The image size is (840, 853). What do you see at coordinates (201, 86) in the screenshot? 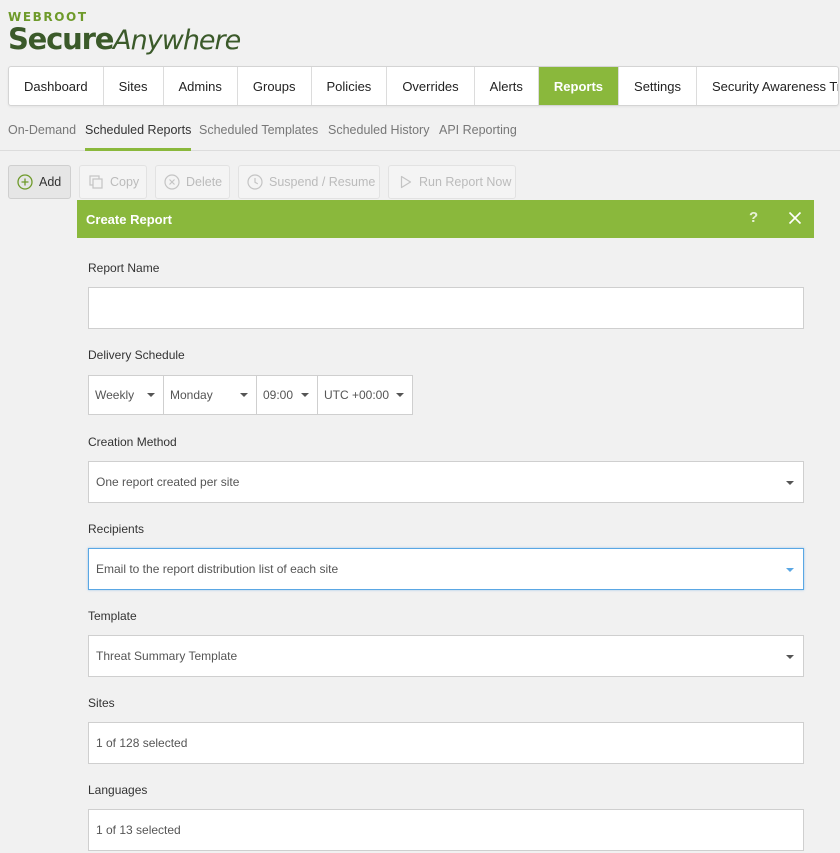
I see `nav-admins: Admins` at bounding box center [201, 86].